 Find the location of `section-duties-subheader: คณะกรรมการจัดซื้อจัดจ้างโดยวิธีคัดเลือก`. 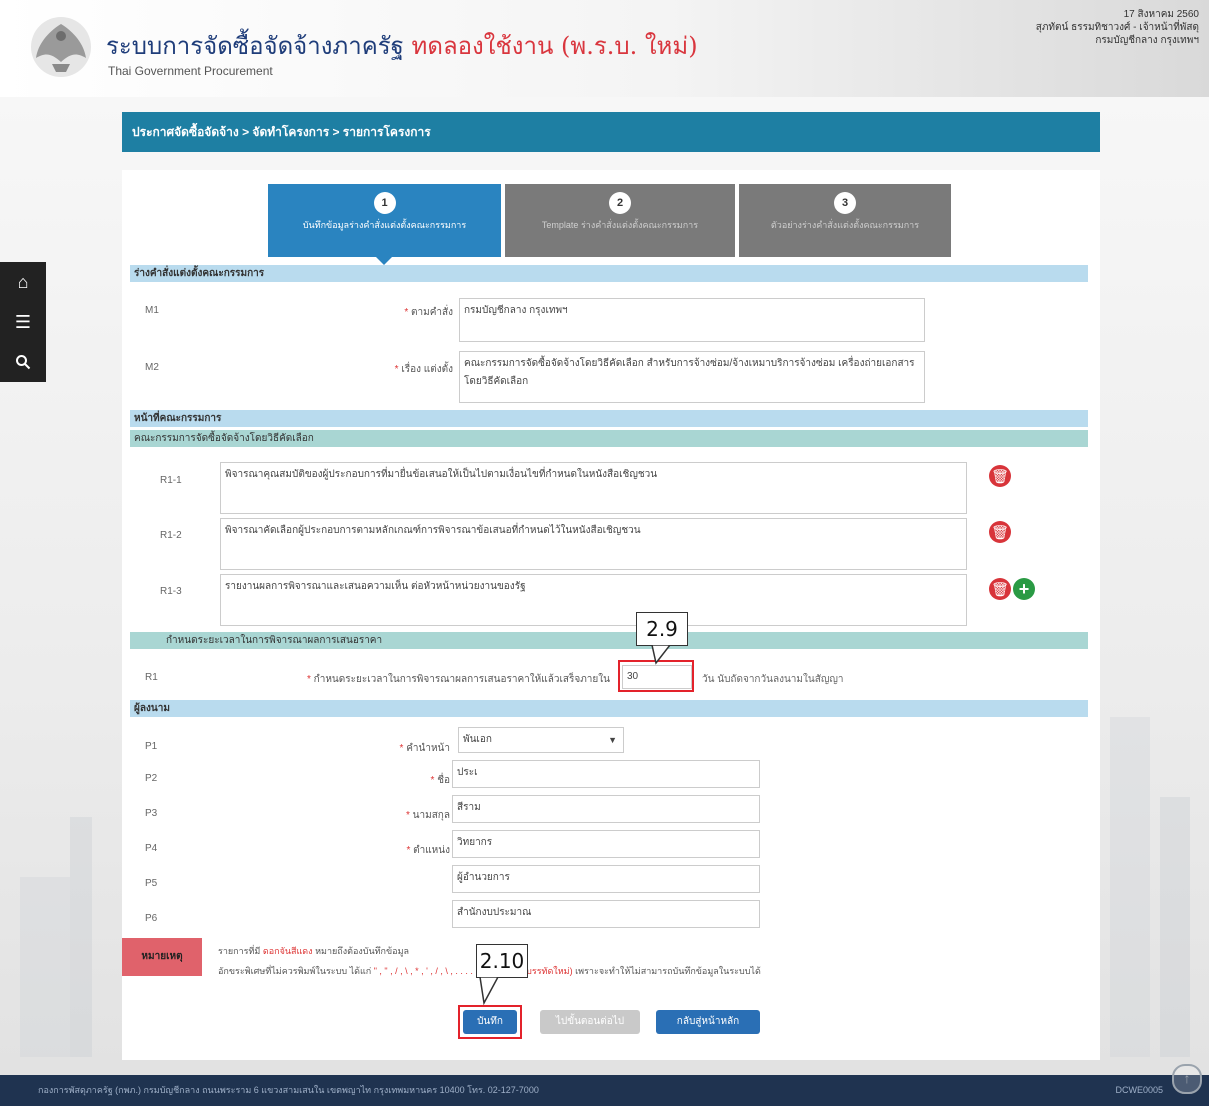

section-duties-subheader: คณะกรรมการจัดซื้อจัดจ้างโดยวิธีคัดเลือก is located at coordinates (609, 438).